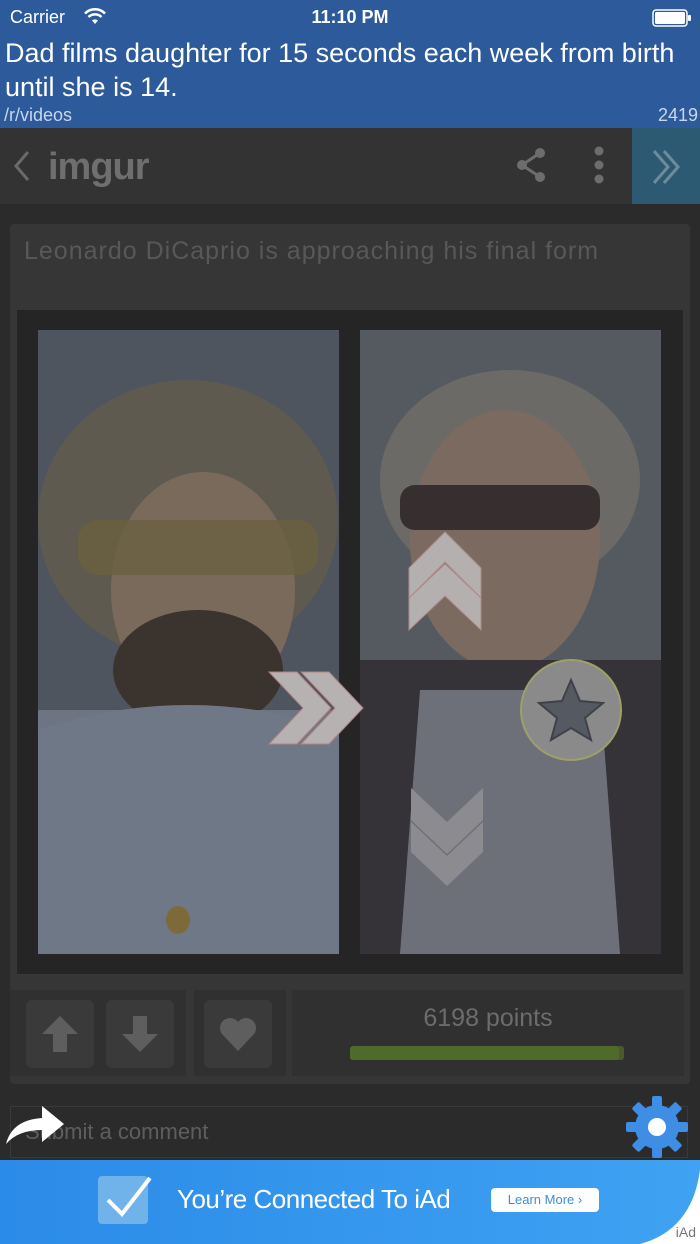  I want to click on comment-box, so click(349, 1132).